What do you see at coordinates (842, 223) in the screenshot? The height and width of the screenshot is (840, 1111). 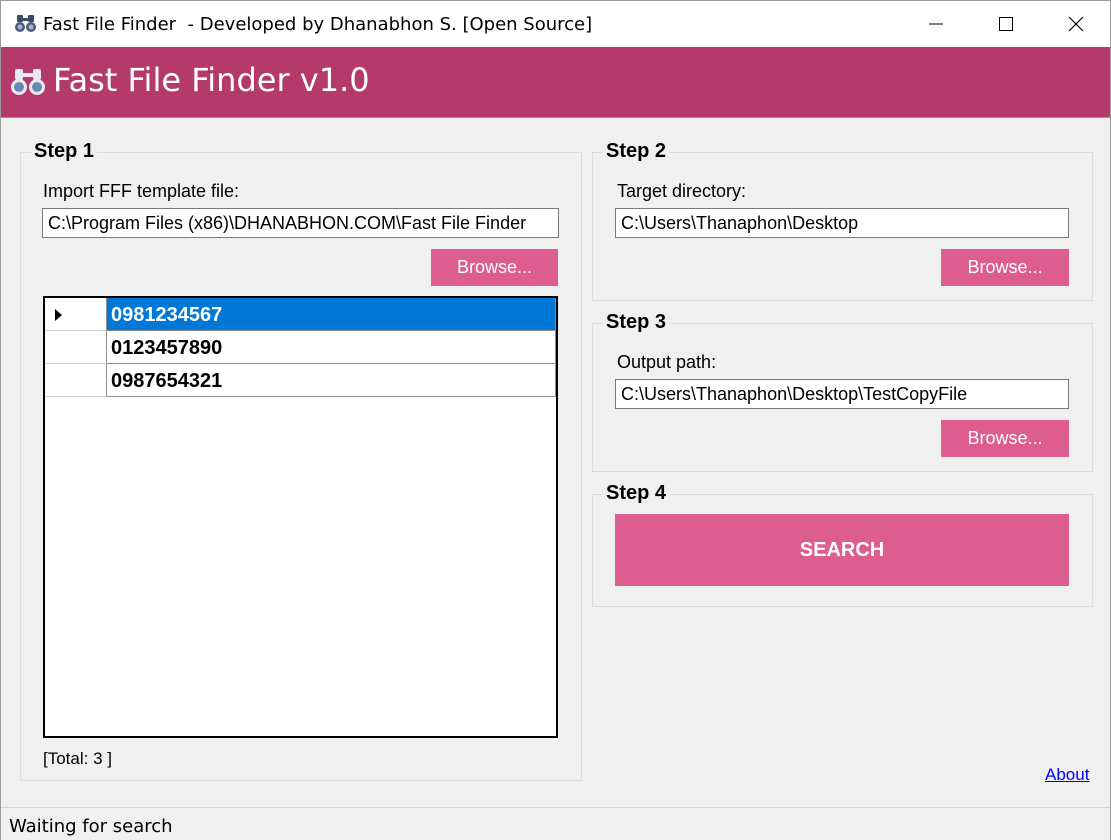 I see `target-directory-input: C:\Users\Thanaphon\Desktop` at bounding box center [842, 223].